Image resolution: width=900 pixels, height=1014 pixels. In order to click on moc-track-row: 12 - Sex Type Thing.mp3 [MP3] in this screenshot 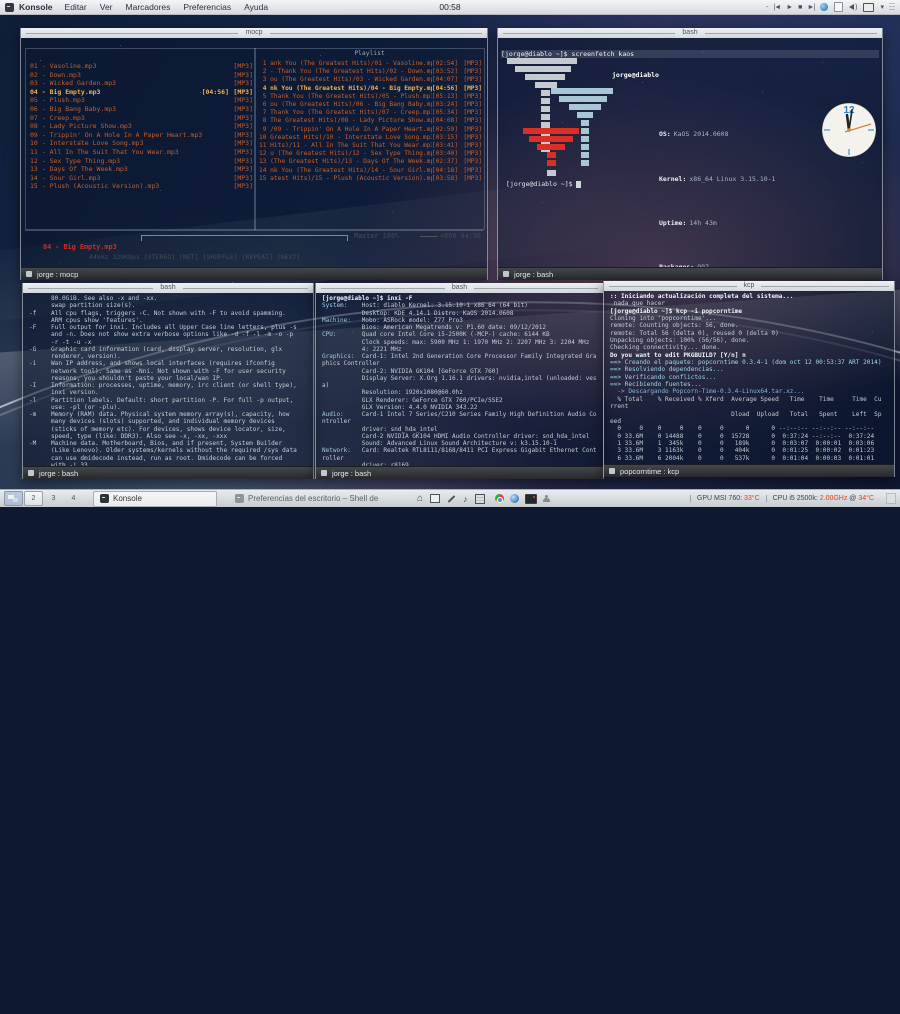, I will do `click(141, 160)`.